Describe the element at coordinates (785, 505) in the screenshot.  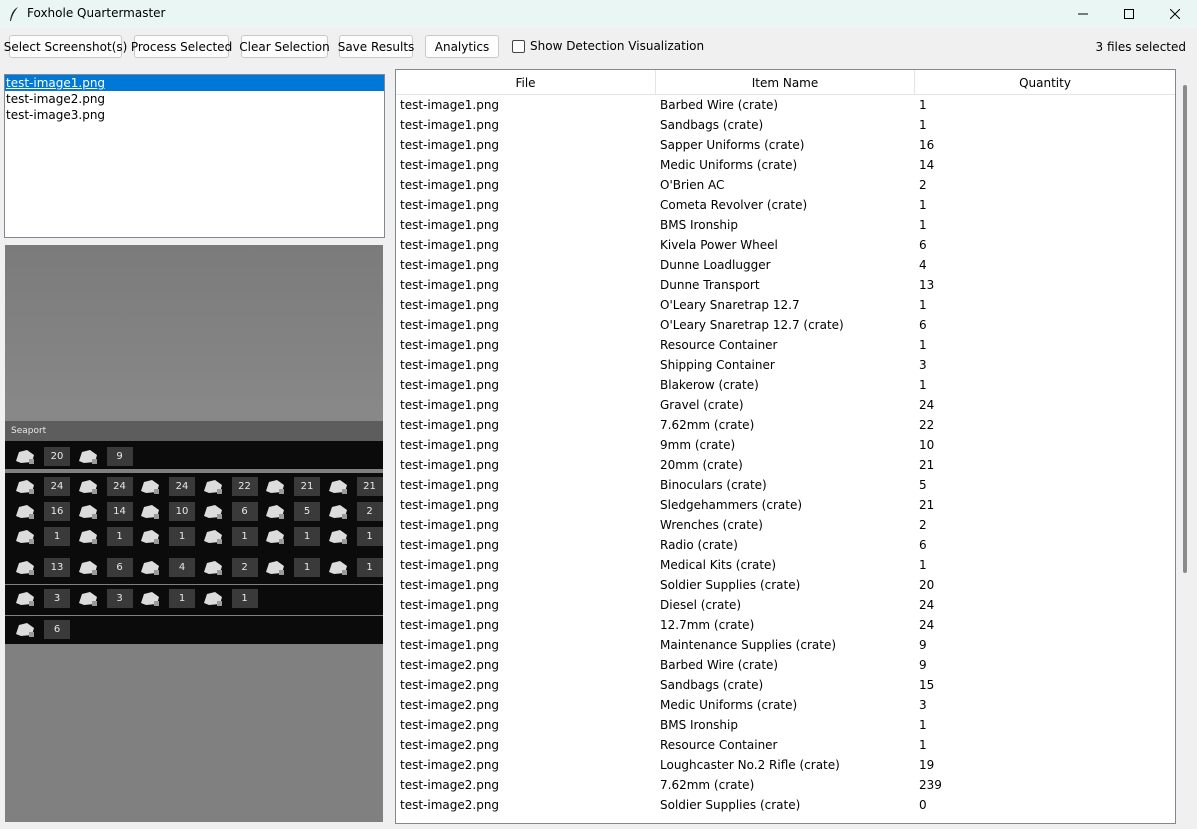
I see `table-row: test-image1.png Sledgehammers (crate) 21` at that location.